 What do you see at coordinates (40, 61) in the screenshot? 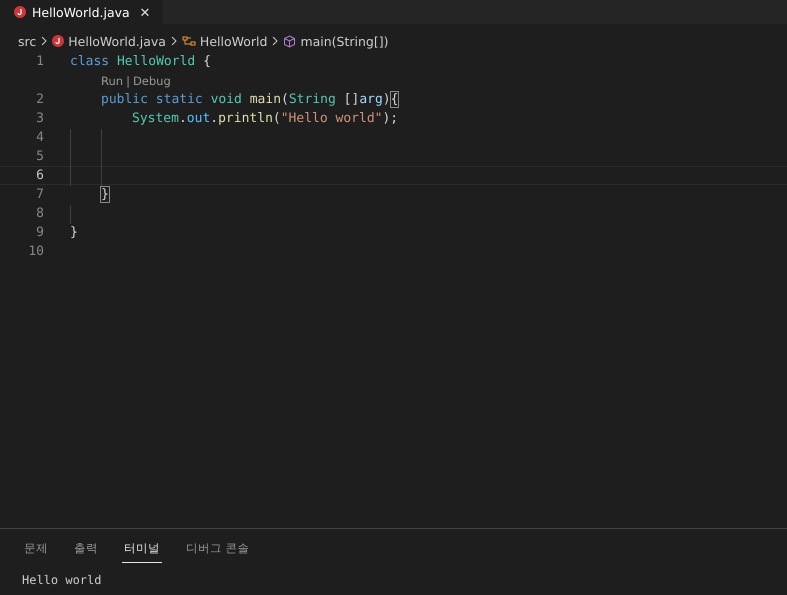
I see `line-number: 1` at bounding box center [40, 61].